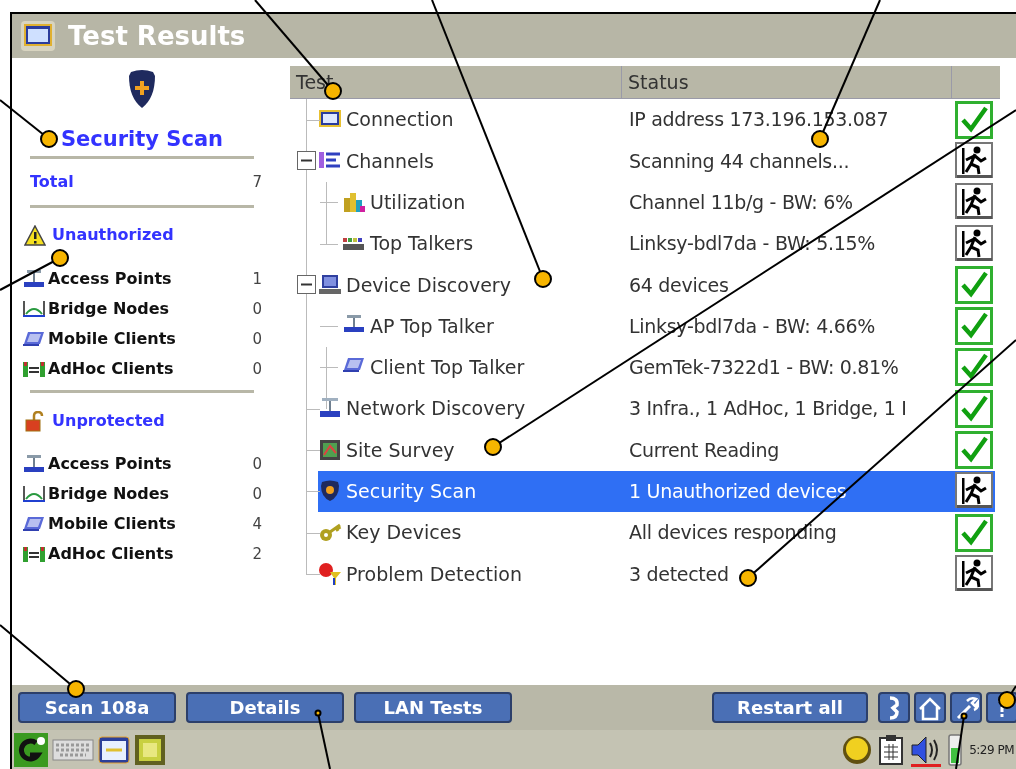  I want to click on toolbar-button: LAN Tests, so click(433, 707).